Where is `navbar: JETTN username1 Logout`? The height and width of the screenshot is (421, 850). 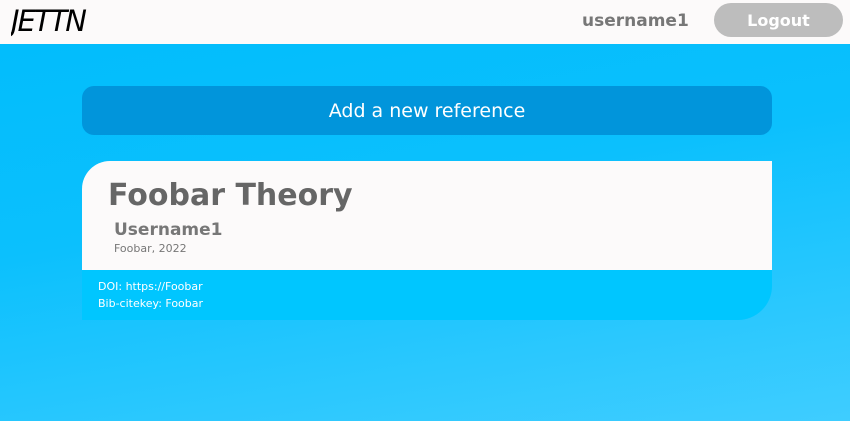
navbar: JETTN username1 Logout is located at coordinates (425, 22).